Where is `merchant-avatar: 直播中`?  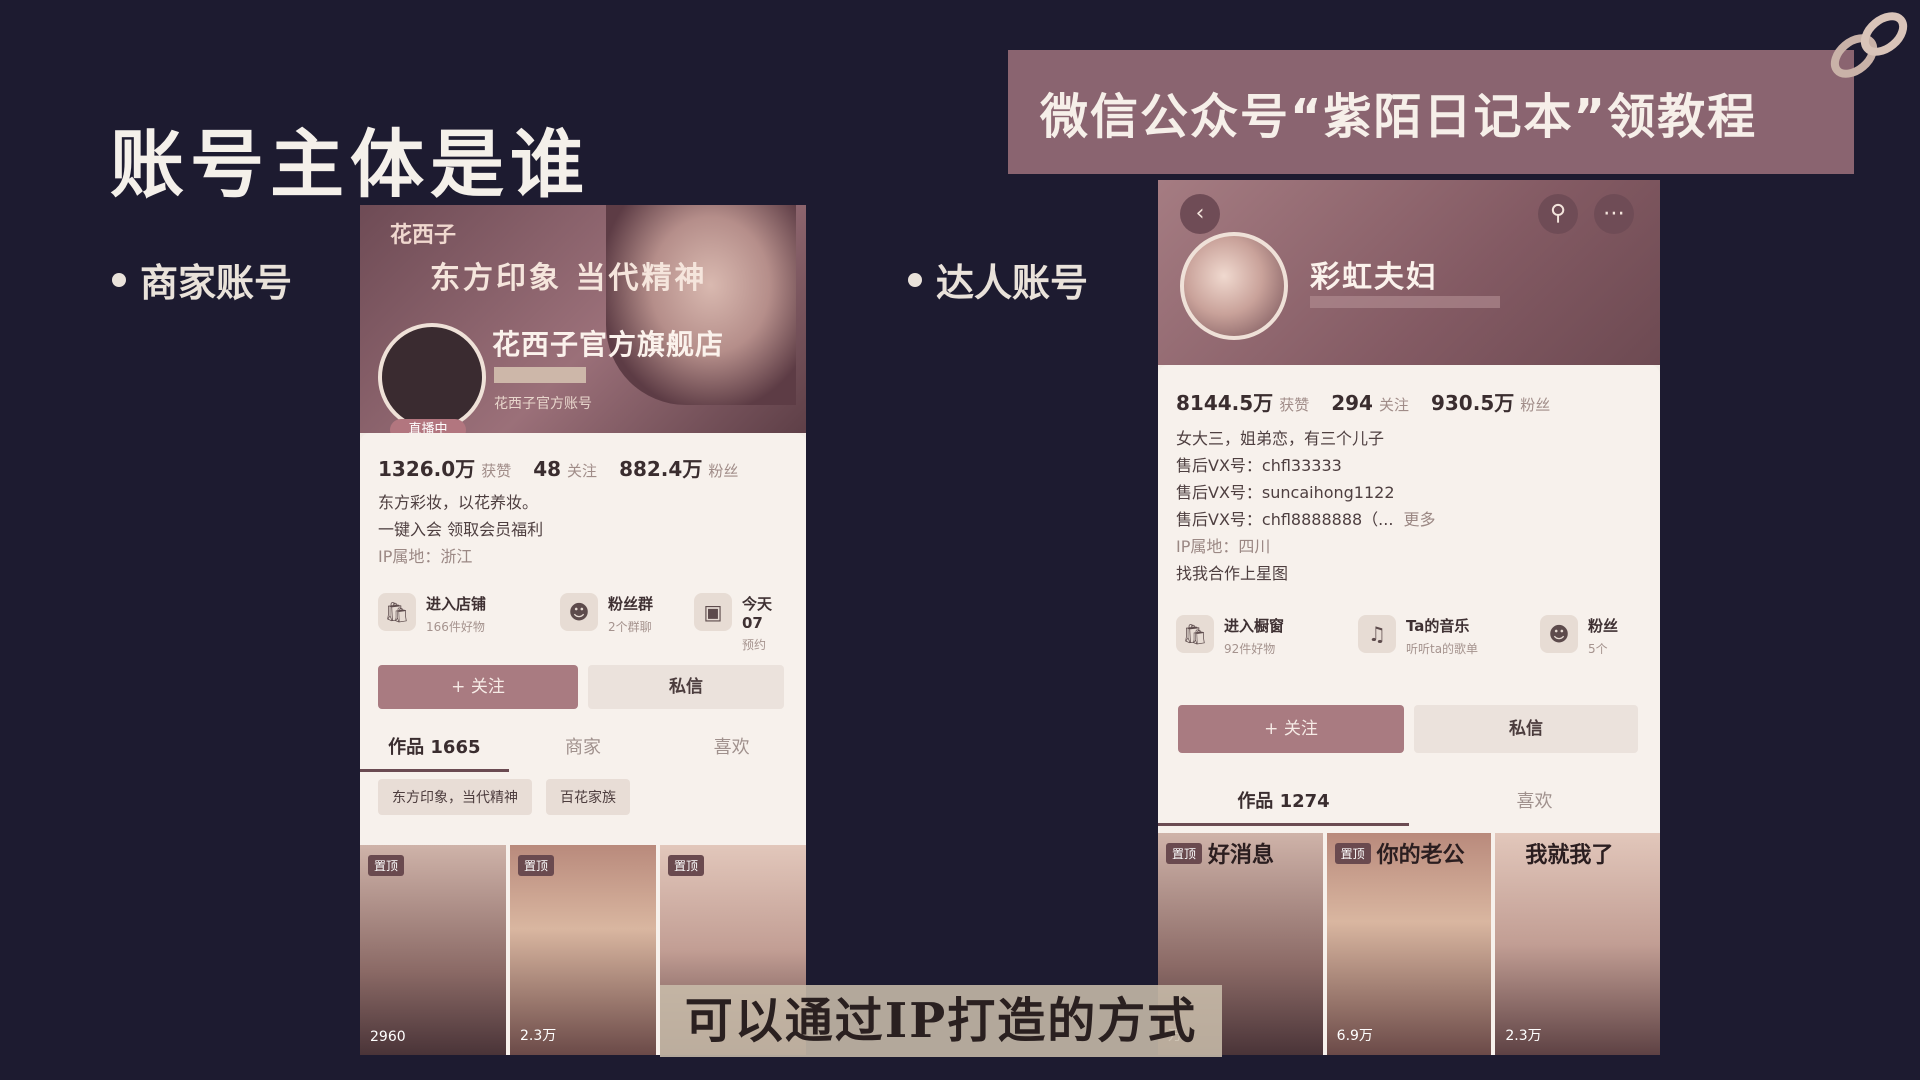 merchant-avatar: 直播中 is located at coordinates (432, 382).